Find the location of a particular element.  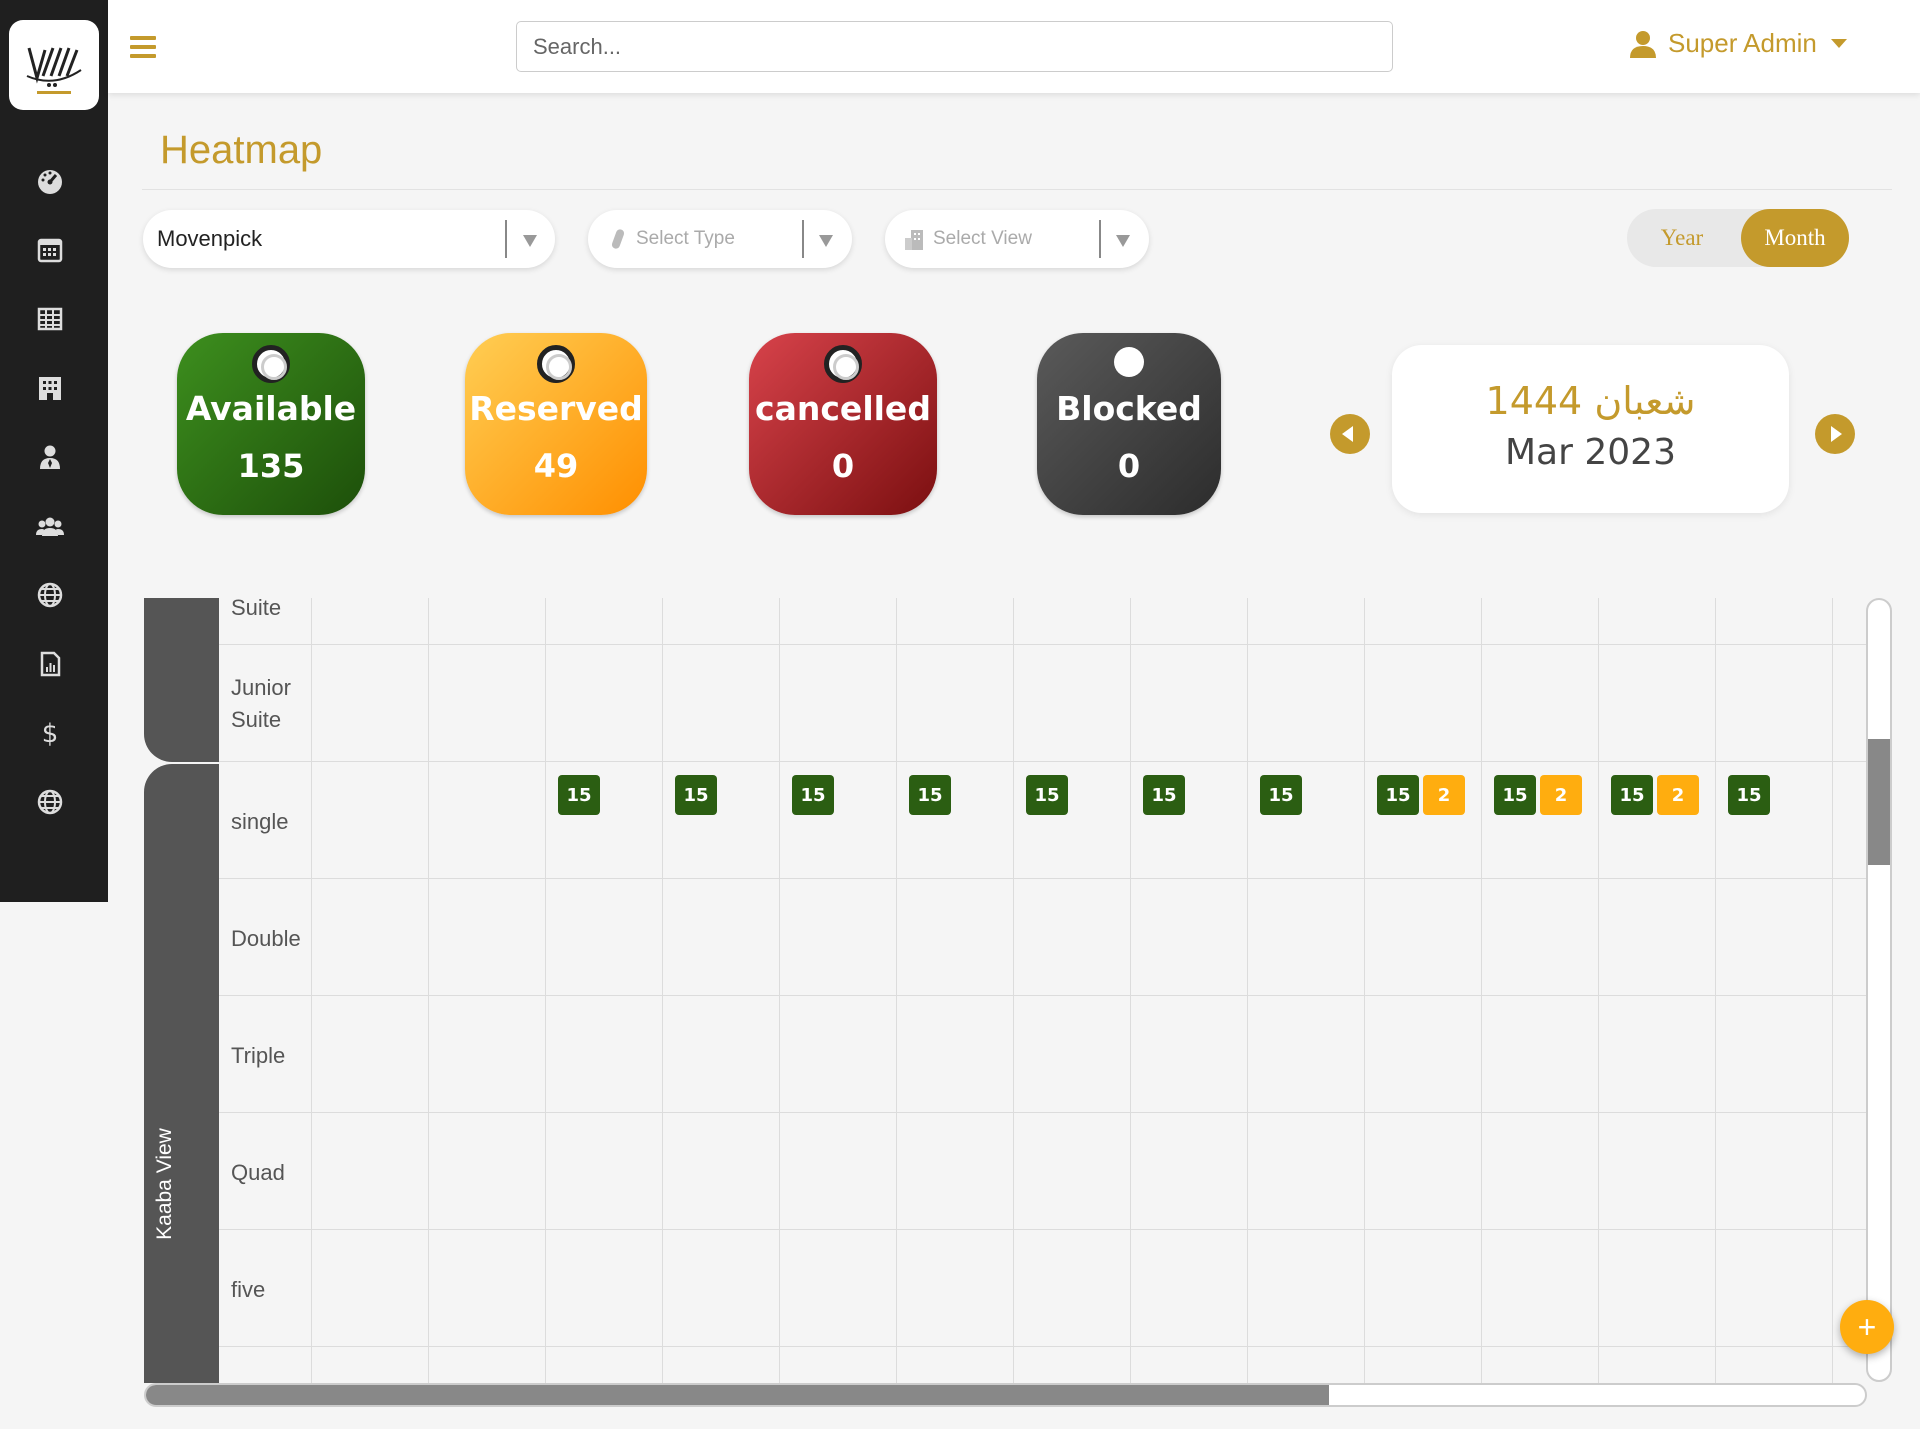

available-count: 135 is located at coordinates (271, 466).